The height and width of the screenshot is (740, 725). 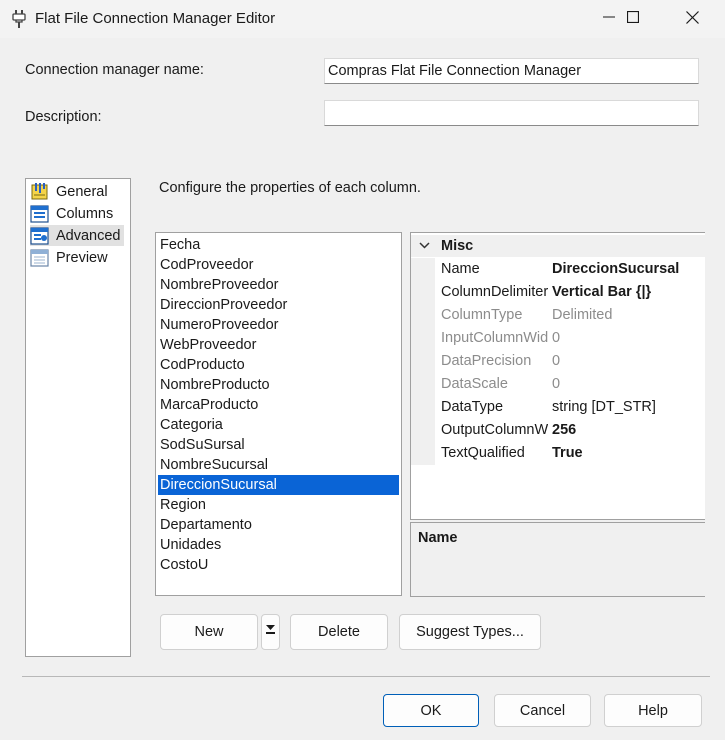 I want to click on property-row: ColumnDelimiter Vertical Bar {|}, so click(x=558, y=292).